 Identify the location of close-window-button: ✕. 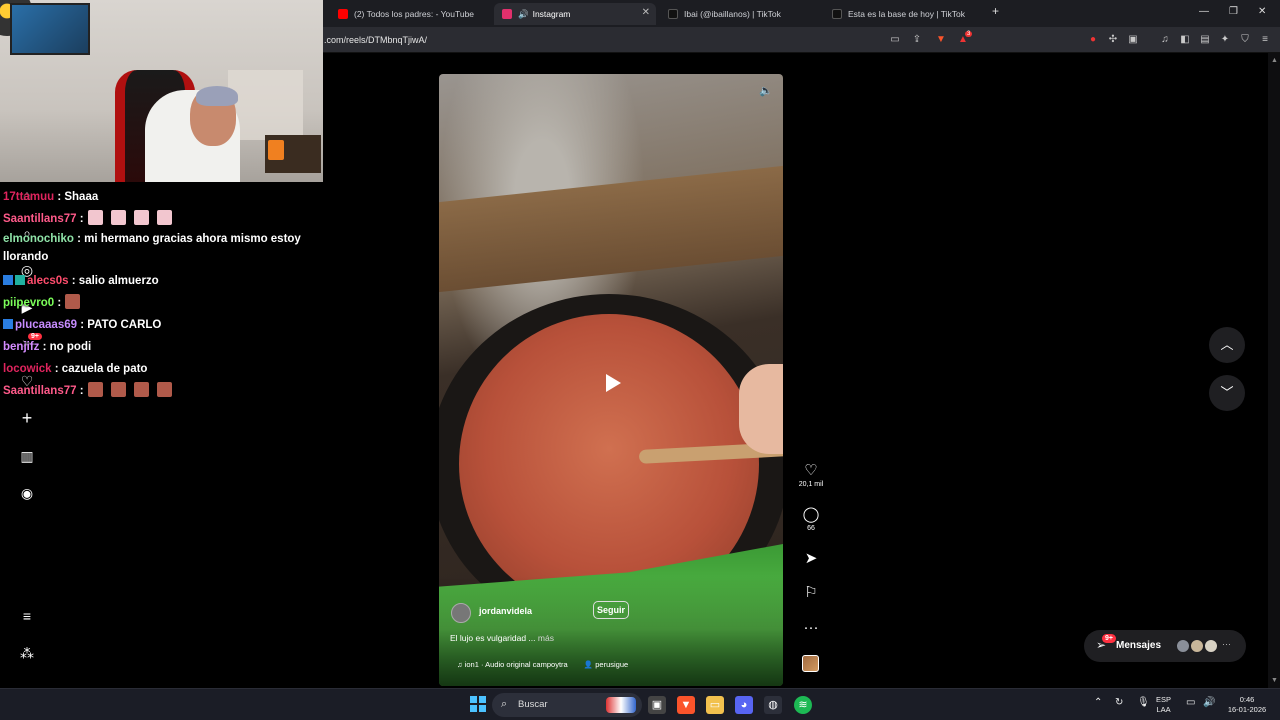
(1262, 11).